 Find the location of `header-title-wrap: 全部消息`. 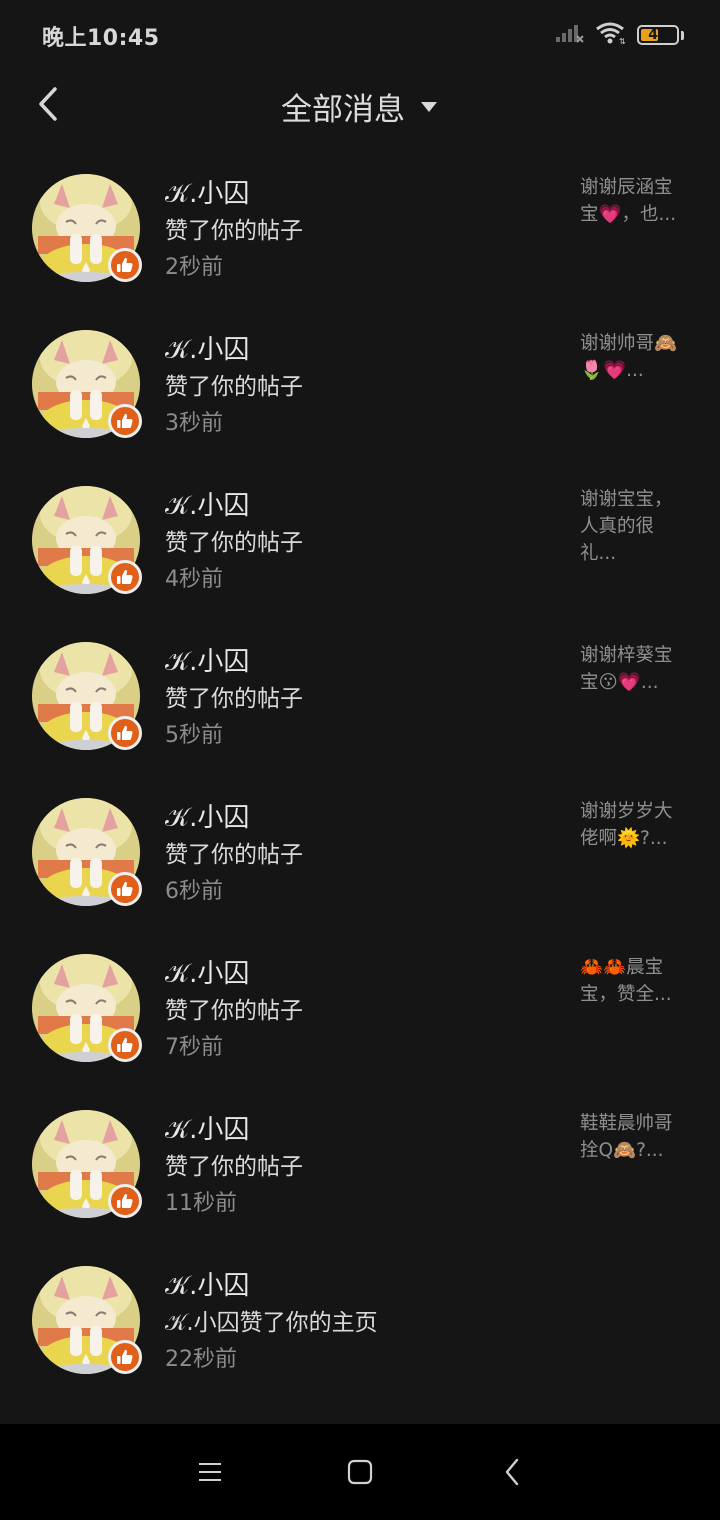

header-title-wrap: 全部消息 is located at coordinates (360, 106).